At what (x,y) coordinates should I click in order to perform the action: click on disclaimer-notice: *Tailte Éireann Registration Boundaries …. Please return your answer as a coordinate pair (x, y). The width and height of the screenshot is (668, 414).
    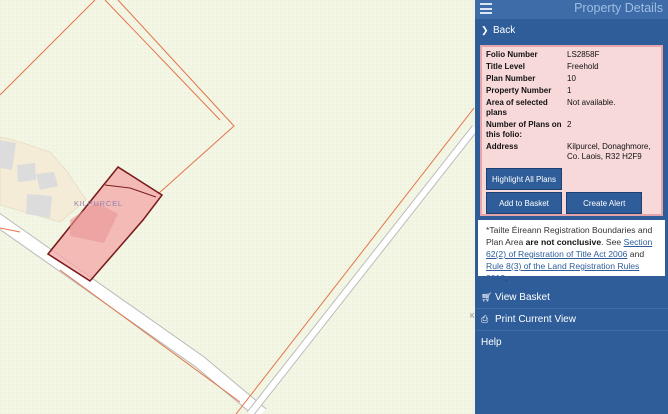
    Looking at the image, I should click on (571, 251).